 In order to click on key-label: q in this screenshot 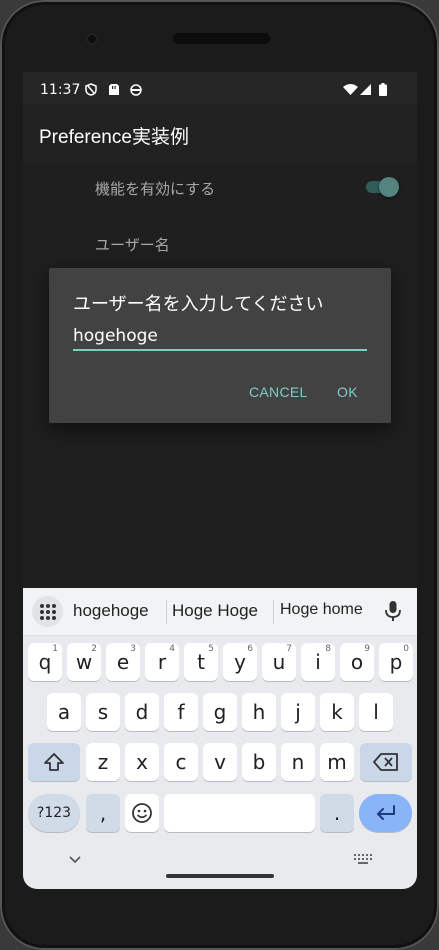, I will do `click(45, 662)`.